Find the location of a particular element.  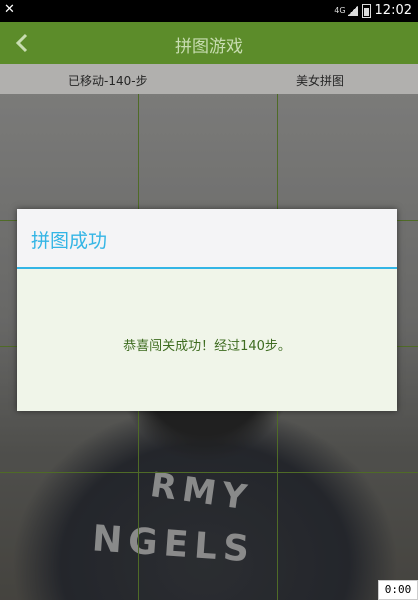

action-bar: 拼图游戏 is located at coordinates (209, 43).